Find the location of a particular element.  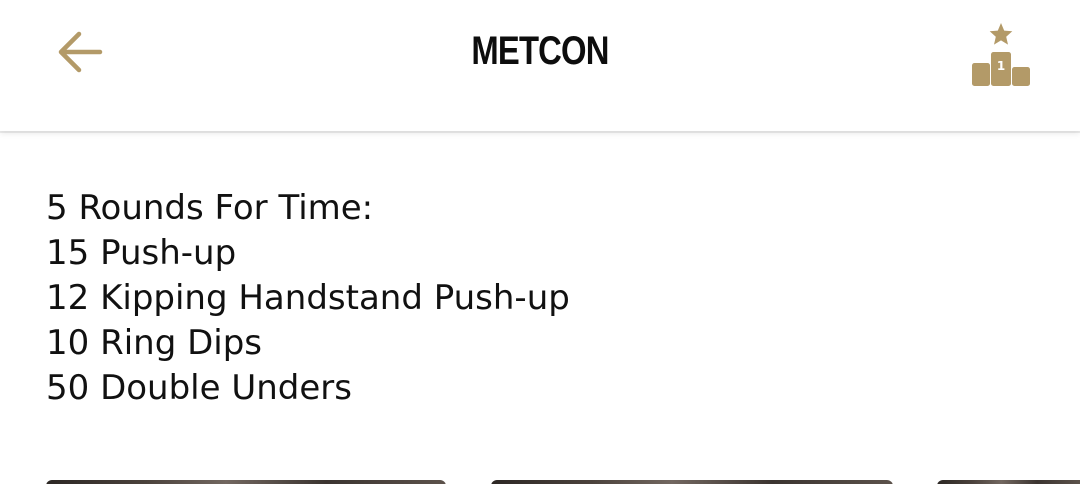

workout-line: 12 Kipping Handstand Push-up is located at coordinates (308, 298).